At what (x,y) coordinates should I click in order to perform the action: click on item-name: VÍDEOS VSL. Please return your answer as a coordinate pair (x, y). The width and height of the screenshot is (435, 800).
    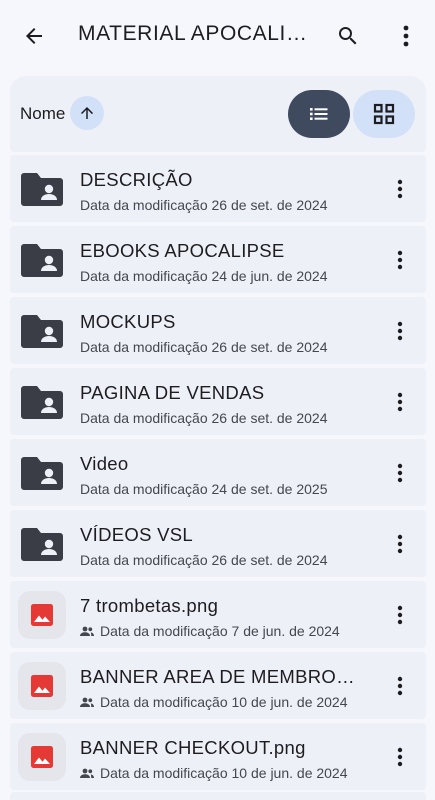
    Looking at the image, I should click on (137, 534).